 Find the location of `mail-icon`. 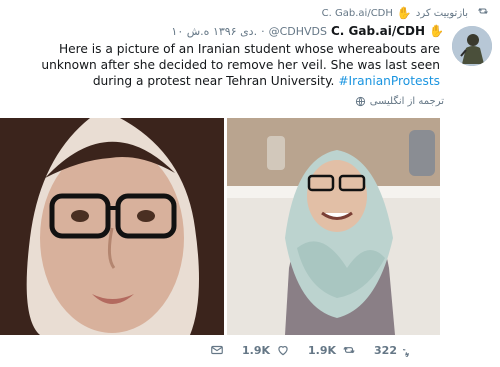

mail-icon is located at coordinates (217, 350).